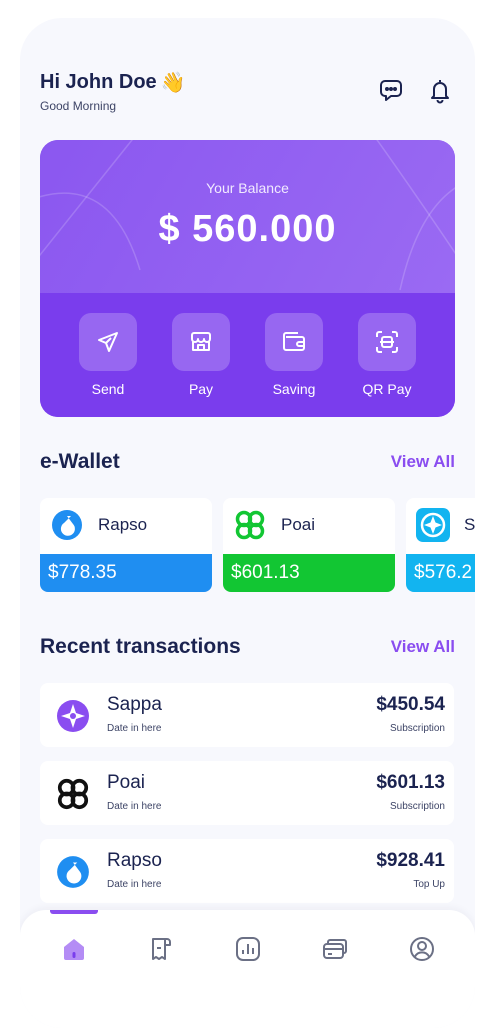 The height and width of the screenshot is (1028, 495). What do you see at coordinates (134, 860) in the screenshot?
I see `transaction-name: Rapso` at bounding box center [134, 860].